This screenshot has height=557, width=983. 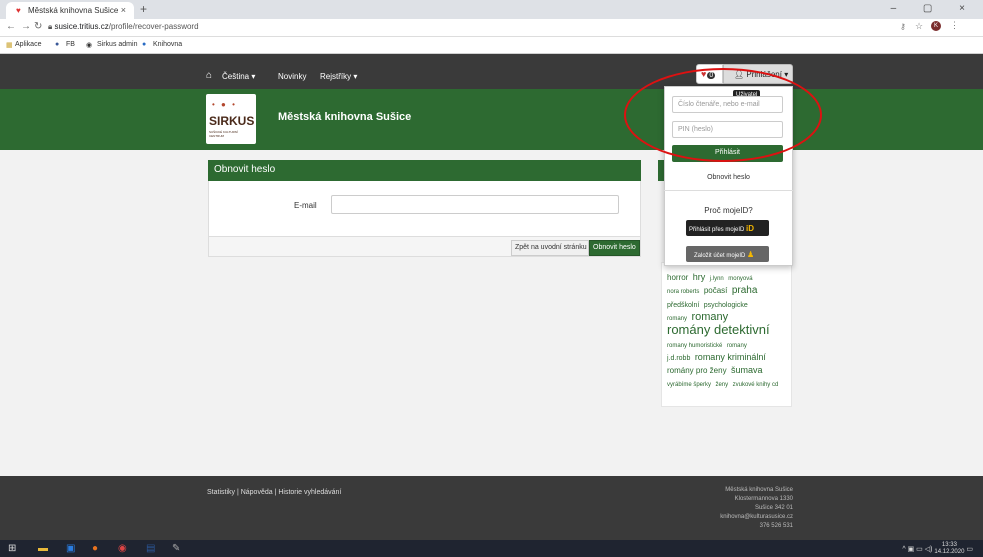 What do you see at coordinates (70, 44) in the screenshot?
I see `bookmark-fb: FB` at bounding box center [70, 44].